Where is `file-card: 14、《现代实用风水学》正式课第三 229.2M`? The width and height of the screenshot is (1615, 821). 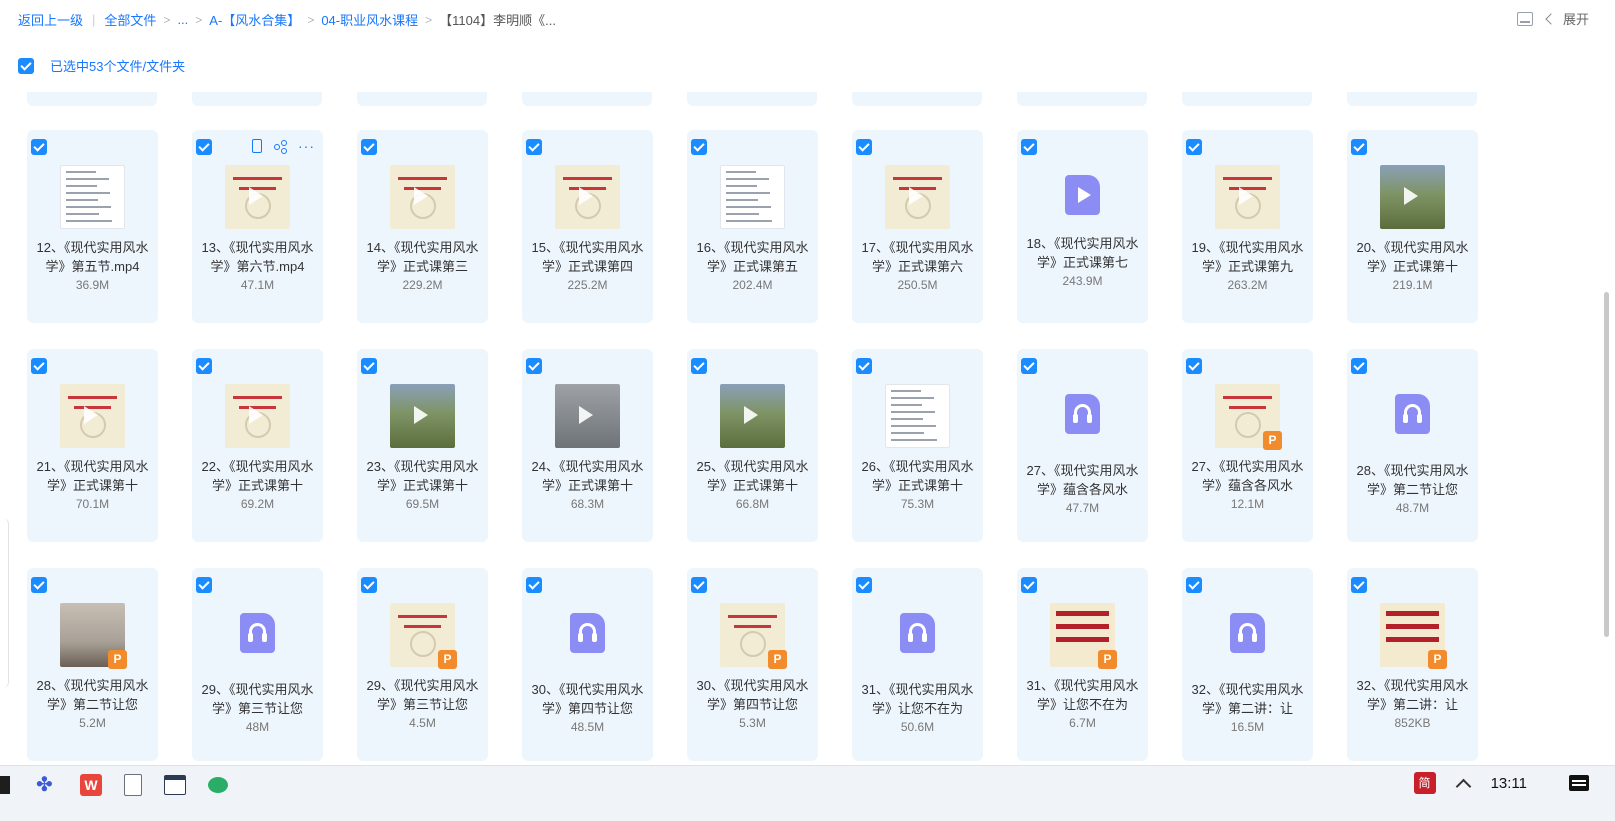
file-card: 14、《现代实用风水学》正式课第三 229.2M is located at coordinates (422, 226).